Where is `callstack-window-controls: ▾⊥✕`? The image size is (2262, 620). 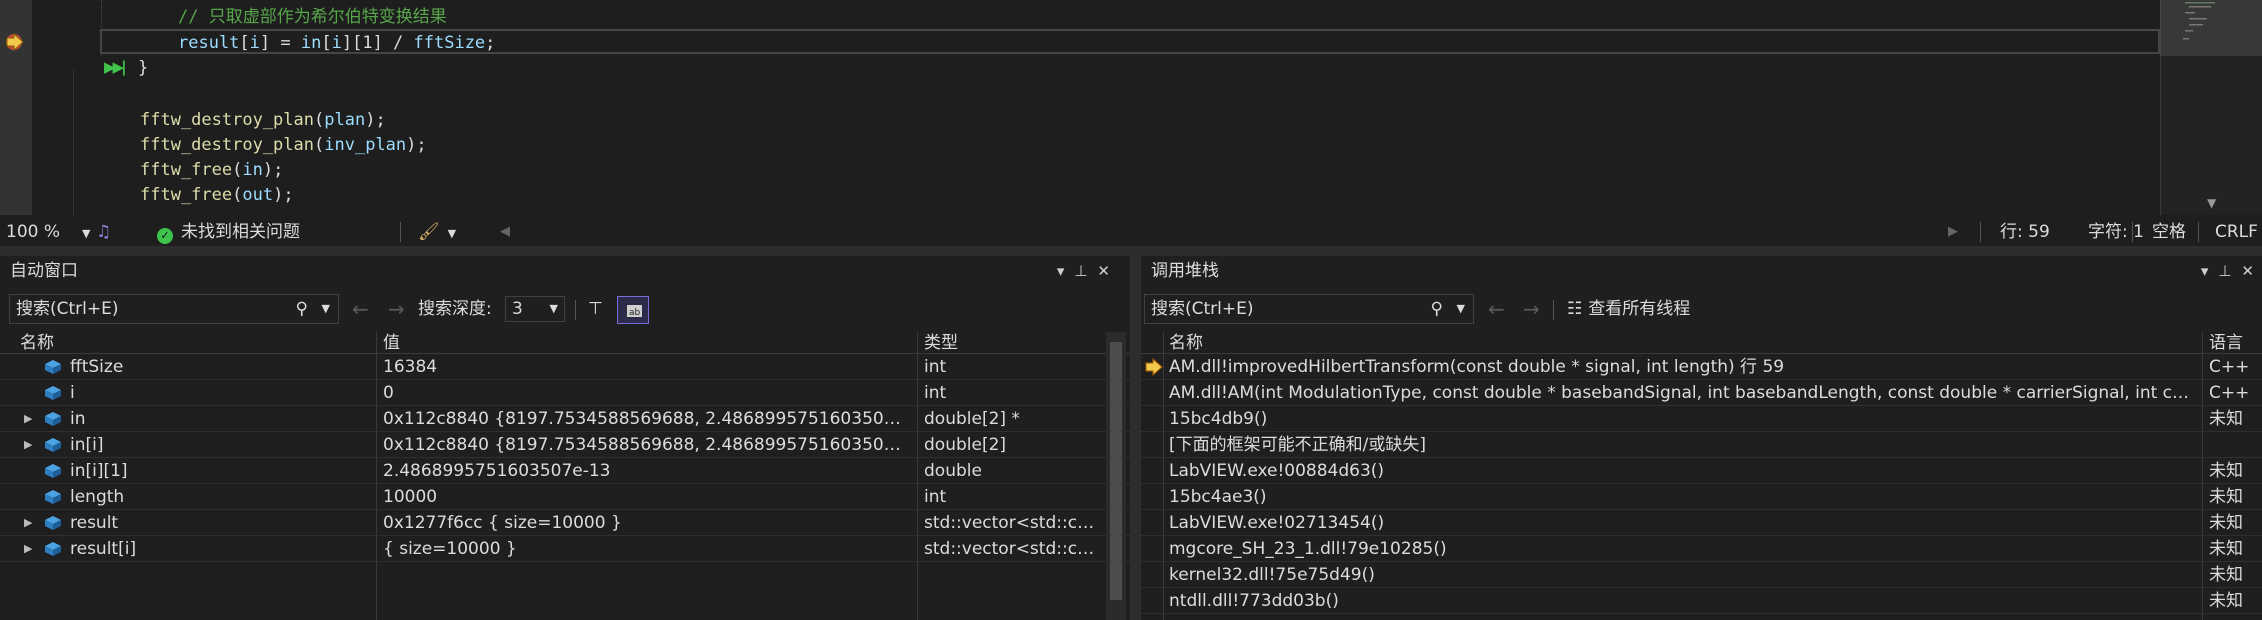 callstack-window-controls: ▾⊥✕ is located at coordinates (2231, 271).